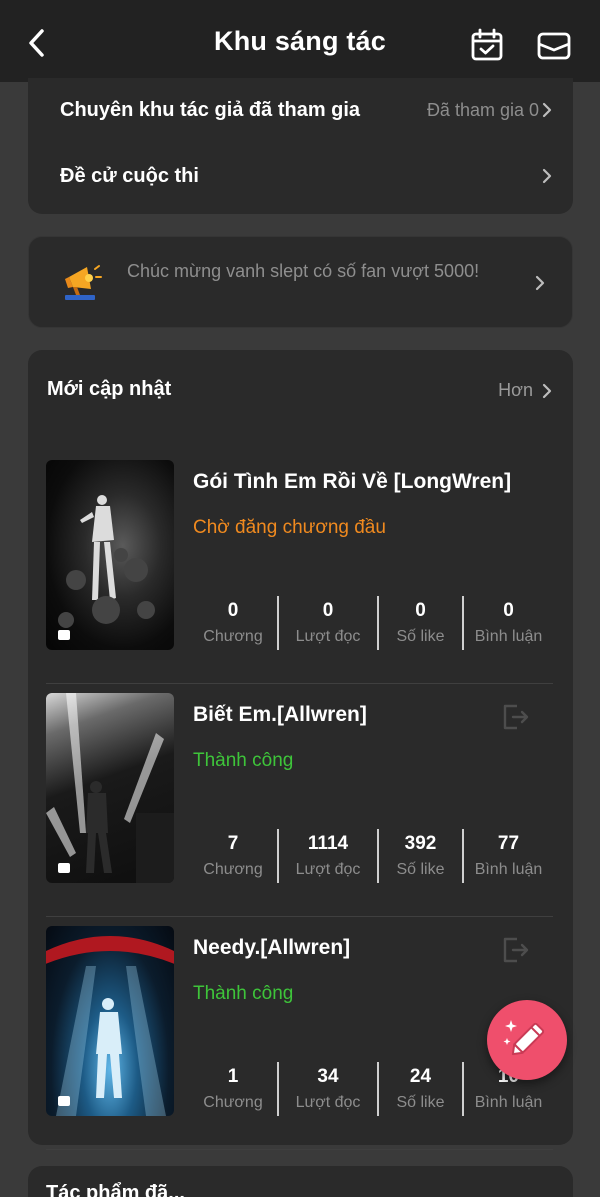 The height and width of the screenshot is (1197, 600). Describe the element at coordinates (329, 1089) in the screenshot. I see `stat-reads: 34 Lượt đọc` at that location.